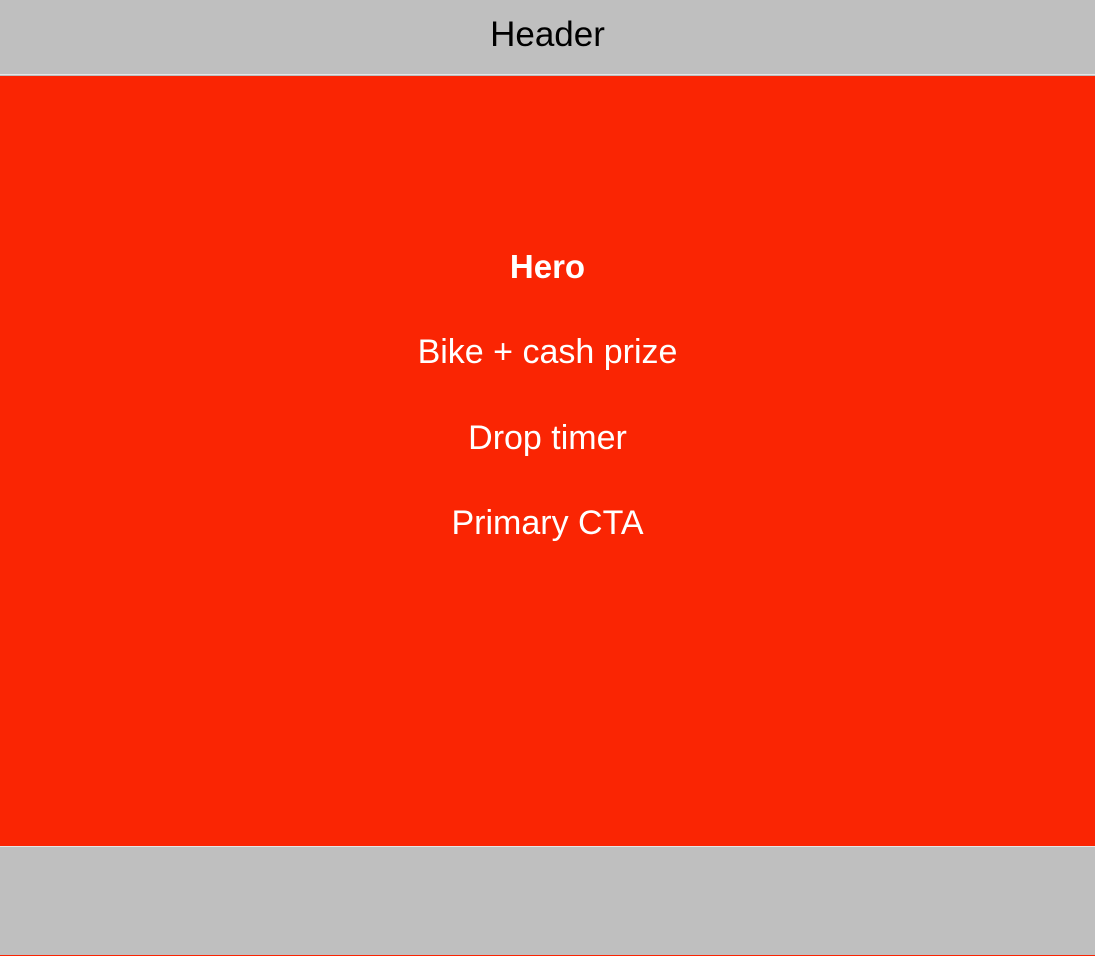  What do you see at coordinates (547, 901) in the screenshot?
I see `footer` at bounding box center [547, 901].